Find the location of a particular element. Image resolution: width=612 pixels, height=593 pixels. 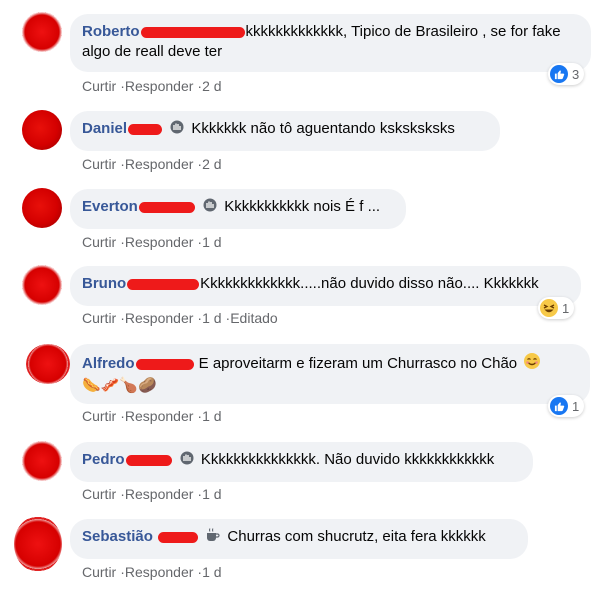

comment-text: Kkkkkkk não tô aguentando ksksksksks is located at coordinates (323, 128).